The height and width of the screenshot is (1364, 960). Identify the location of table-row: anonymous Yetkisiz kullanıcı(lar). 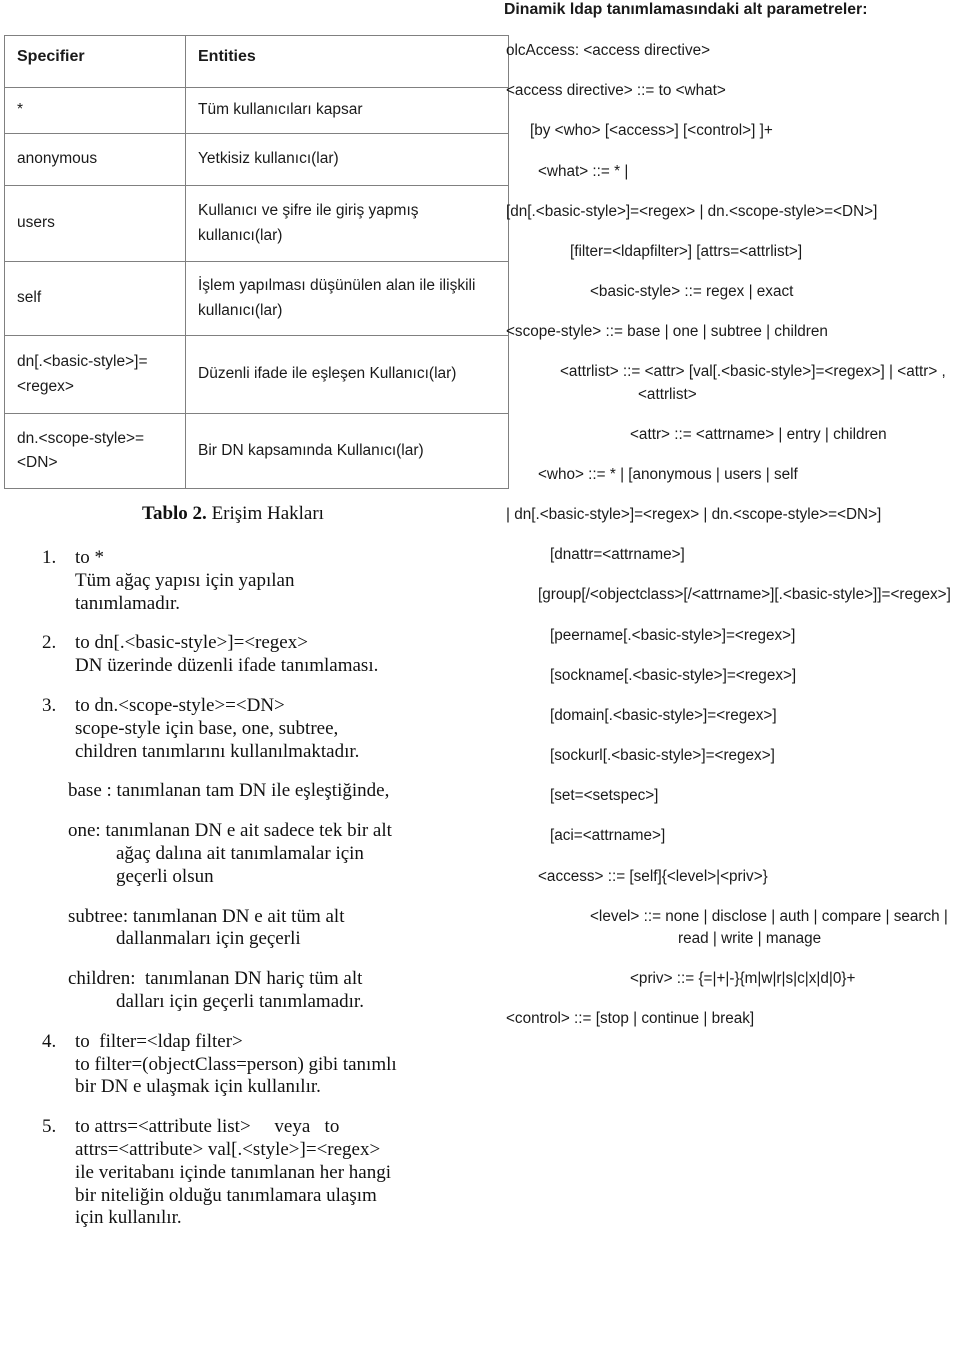
(256, 159).